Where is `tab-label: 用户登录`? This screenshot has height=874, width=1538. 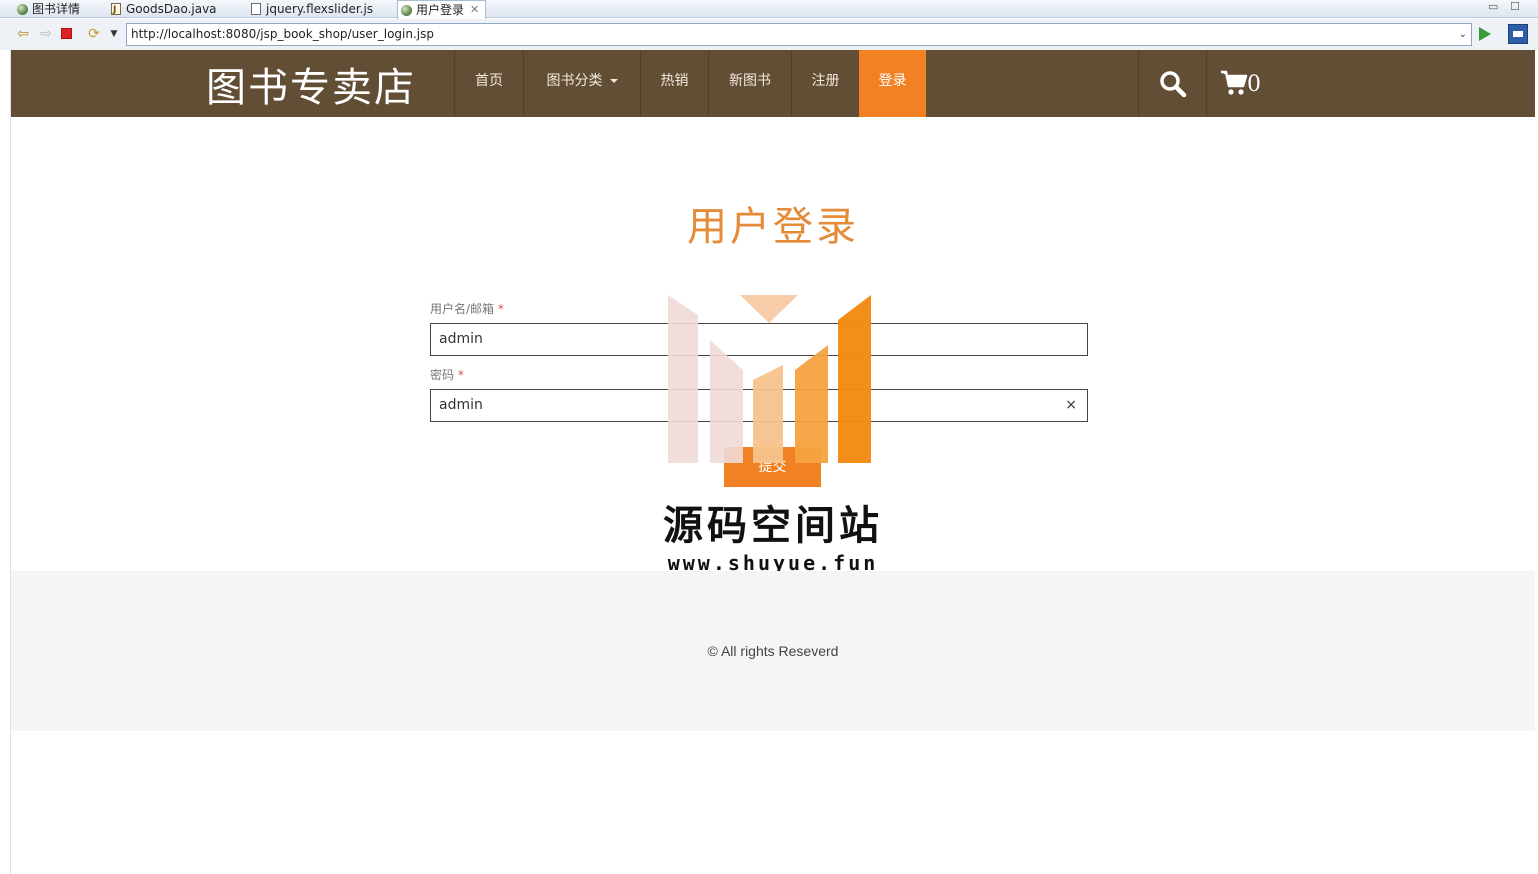 tab-label: 用户登录 is located at coordinates (440, 10).